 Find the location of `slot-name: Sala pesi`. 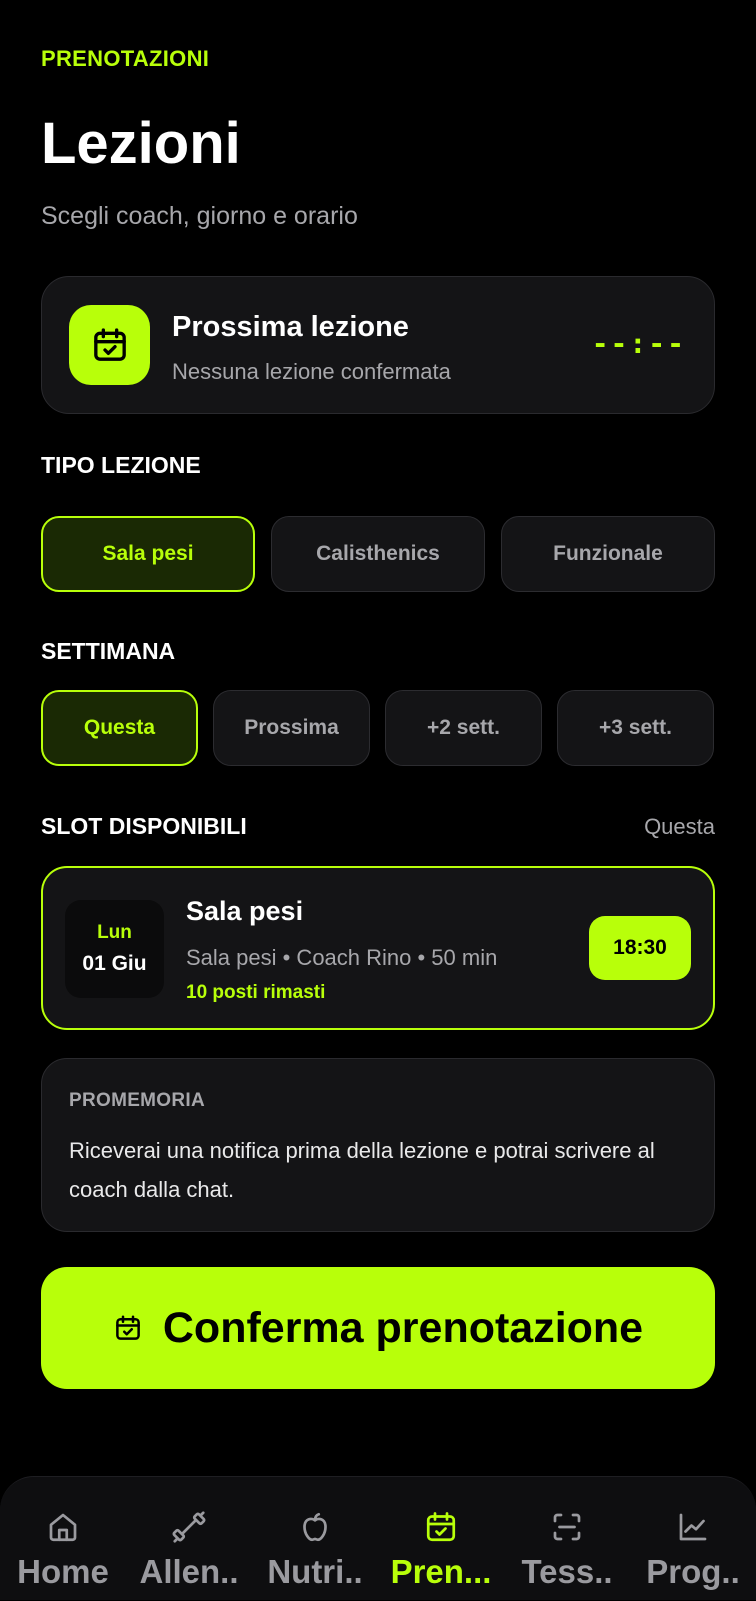

slot-name: Sala pesi is located at coordinates (245, 911).